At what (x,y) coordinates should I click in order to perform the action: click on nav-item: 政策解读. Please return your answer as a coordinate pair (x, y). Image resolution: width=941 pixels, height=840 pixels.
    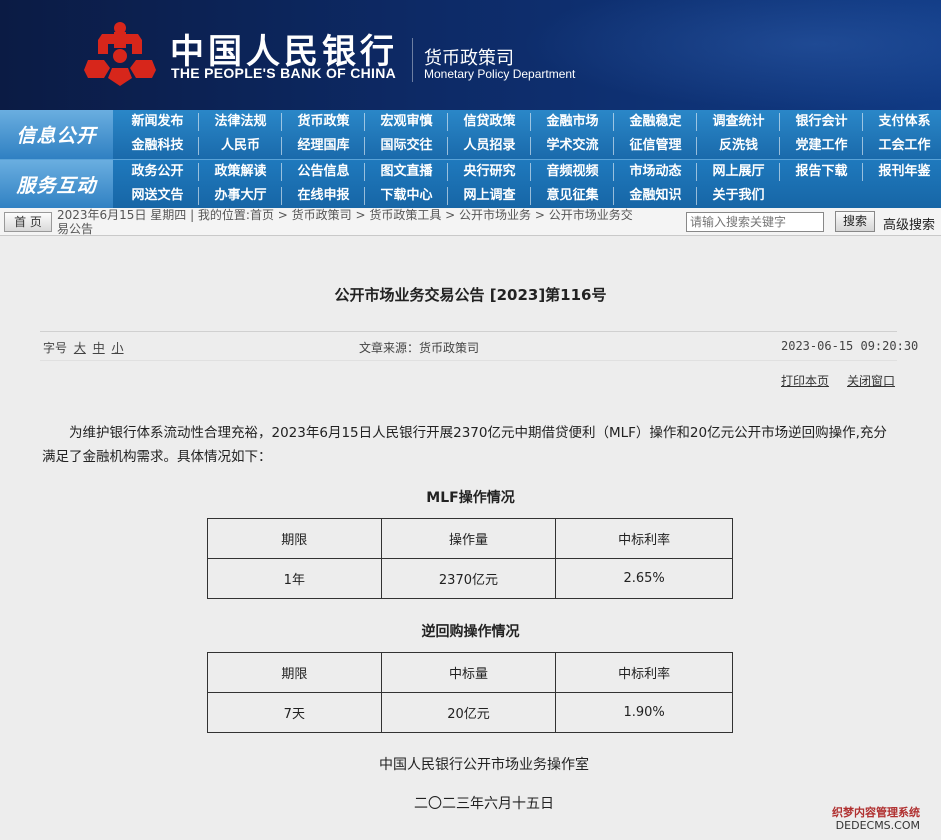
    Looking at the image, I should click on (240, 172).